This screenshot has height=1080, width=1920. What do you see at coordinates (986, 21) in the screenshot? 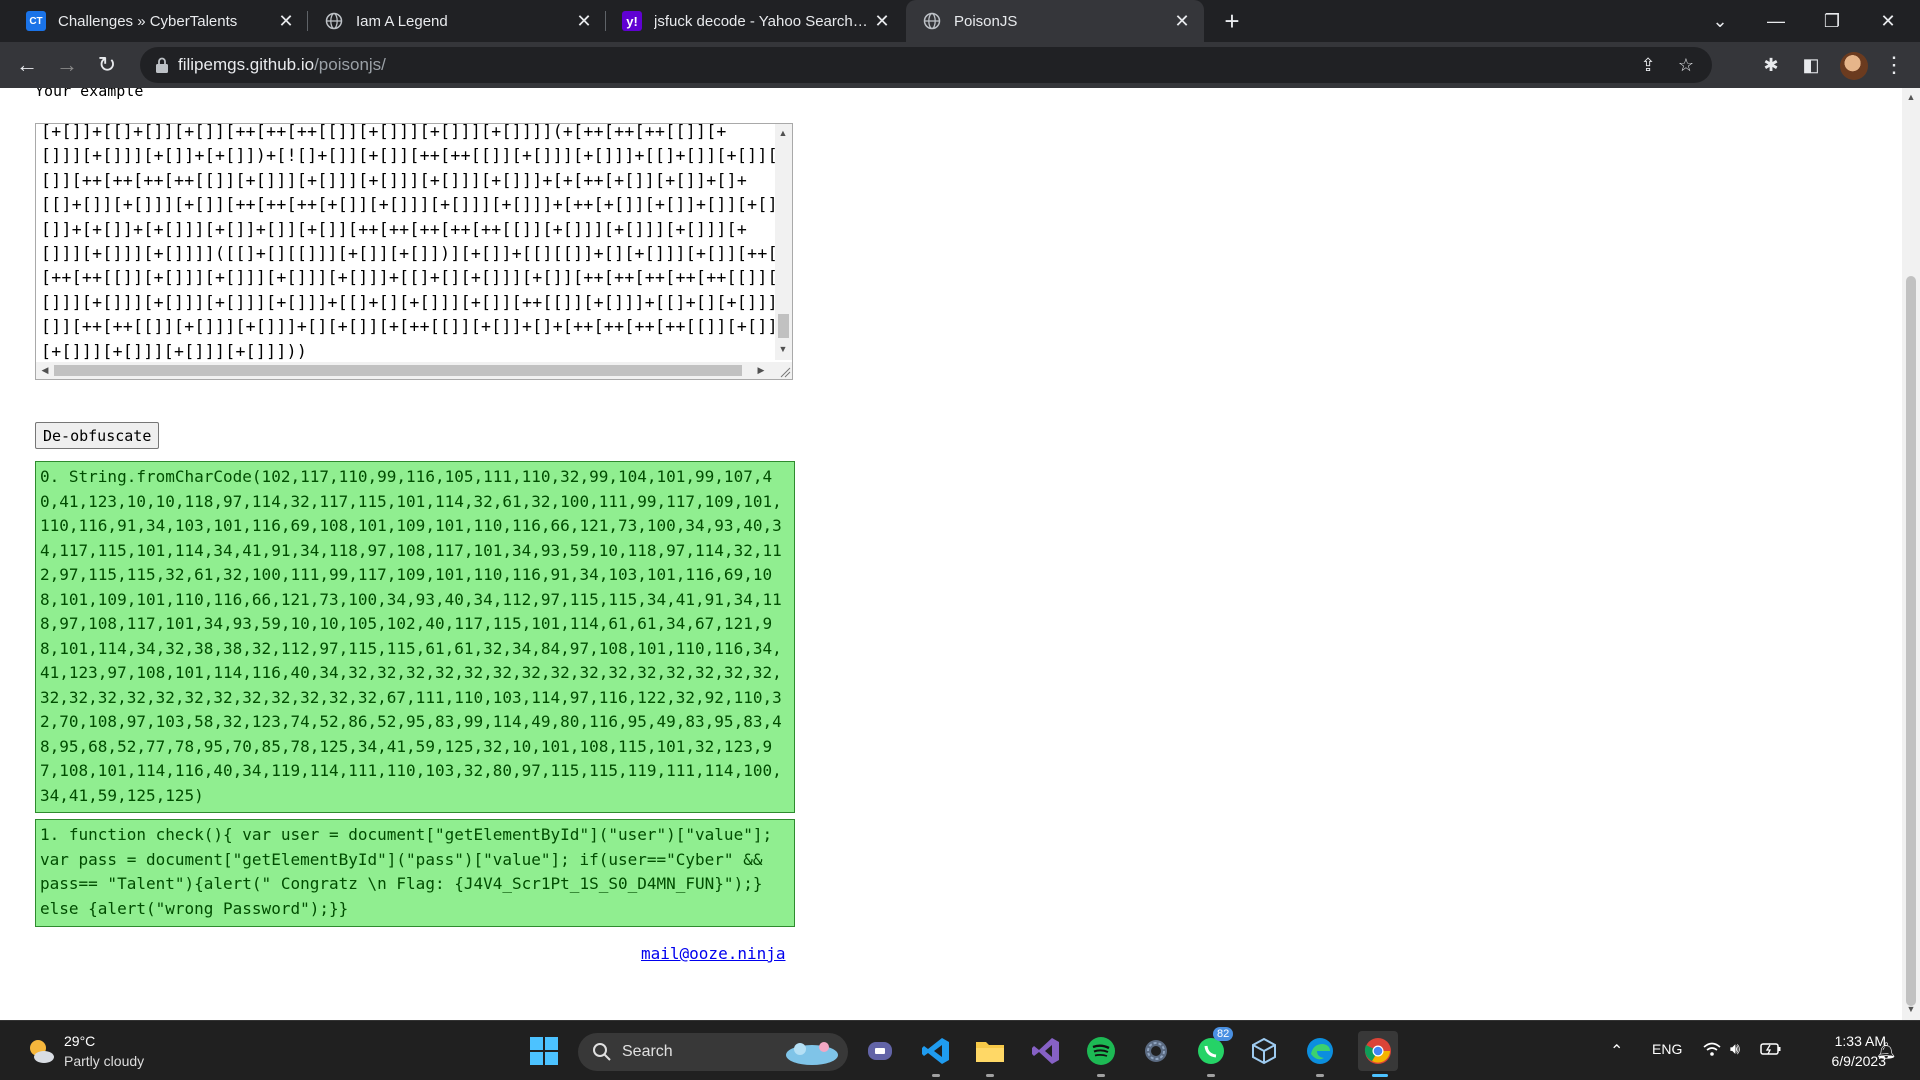
I see `tab-title: PoisonJS` at bounding box center [986, 21].